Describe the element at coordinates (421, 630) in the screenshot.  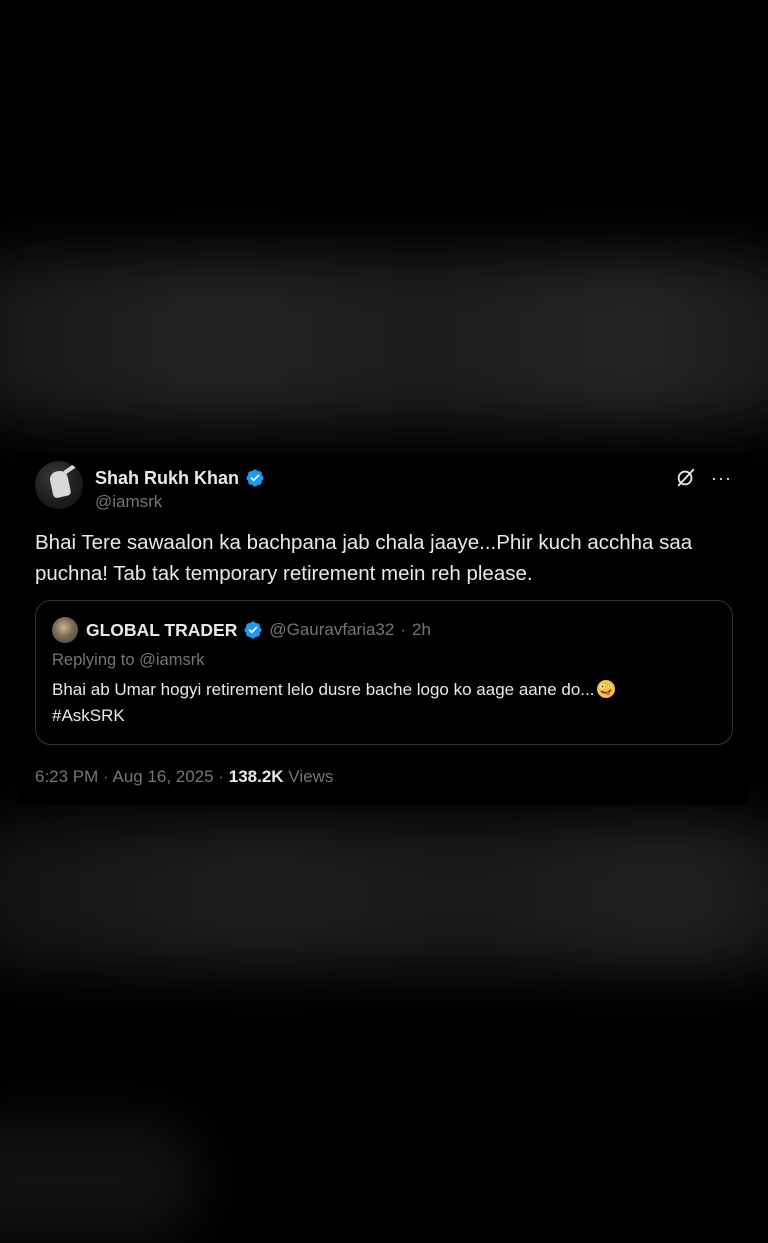
I see `quoted-timestamp: 2h` at that location.